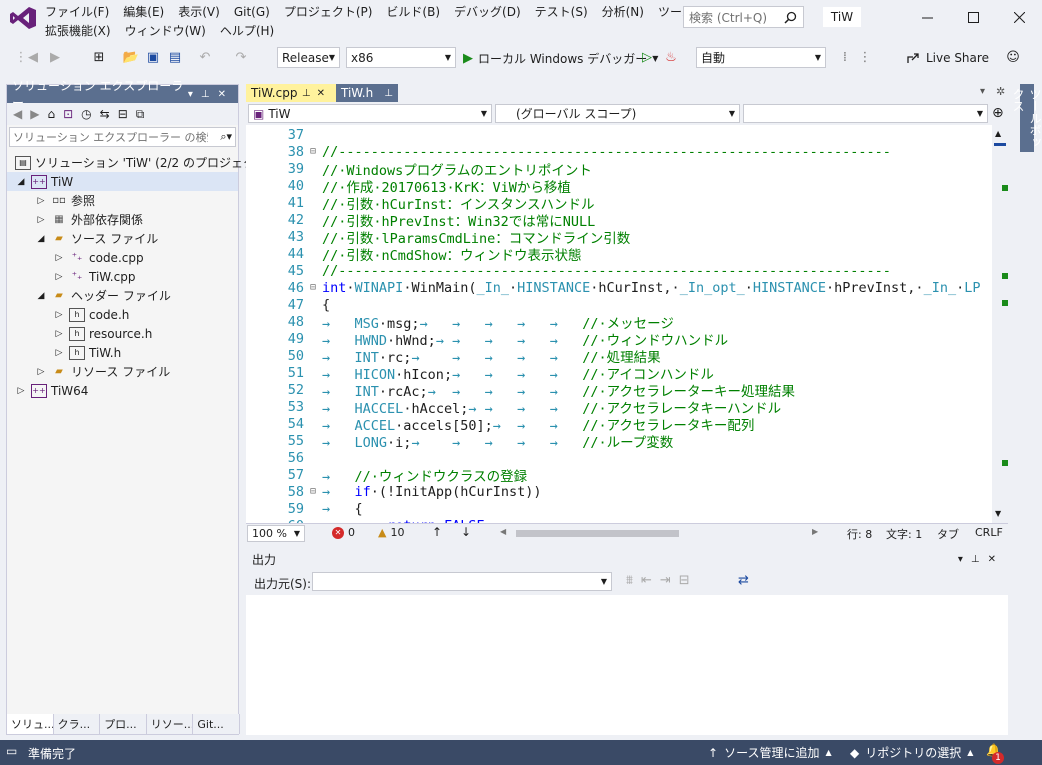 The width and height of the screenshot is (1042, 765). What do you see at coordinates (623, 12) in the screenshot?
I see `menu-analyze: 分析(N)` at bounding box center [623, 12].